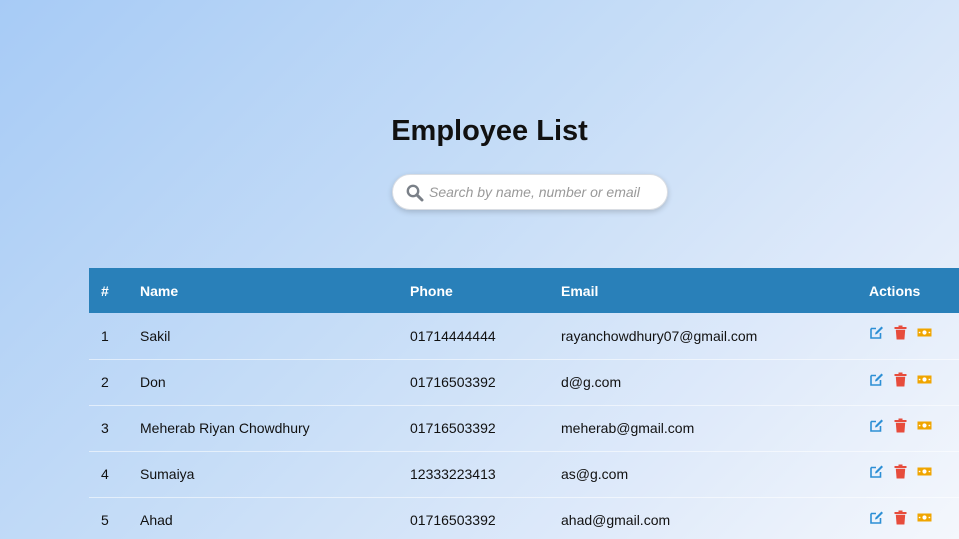 The width and height of the screenshot is (959, 539). Describe the element at coordinates (591, 382) in the screenshot. I see `row-email: d@g.com` at that location.